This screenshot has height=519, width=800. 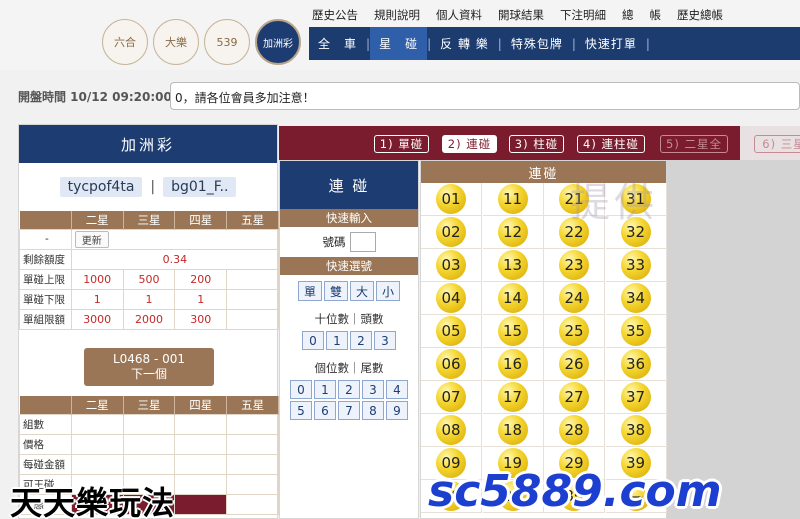 What do you see at coordinates (278, 42) in the screenshot?
I see `game-california: 加洲彩` at bounding box center [278, 42].